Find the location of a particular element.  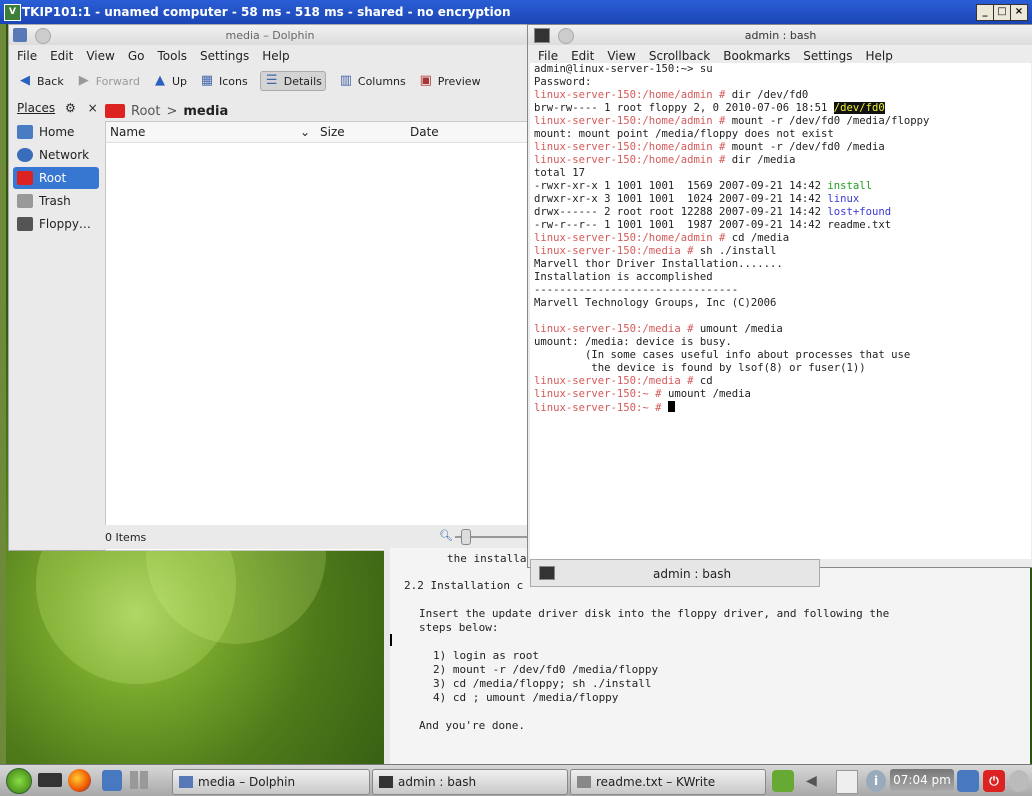

column-size: Size is located at coordinates (365, 132).